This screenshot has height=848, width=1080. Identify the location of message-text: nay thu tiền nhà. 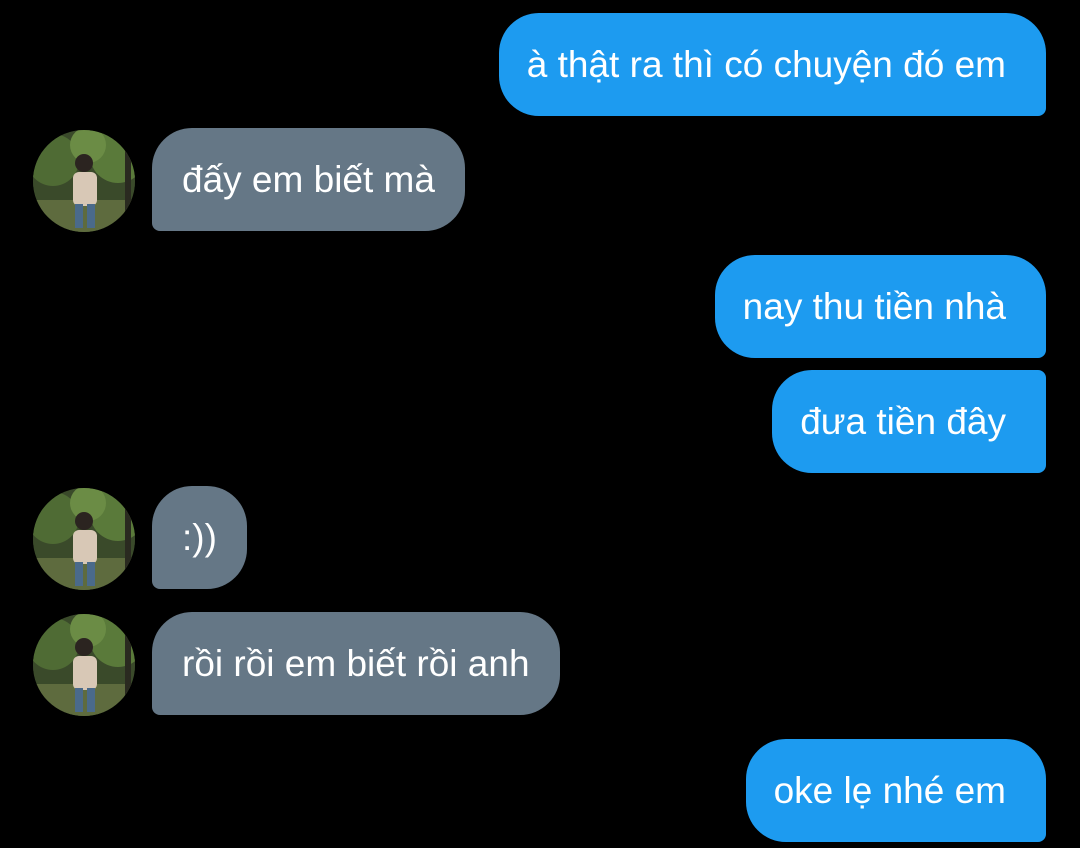
(874, 306).